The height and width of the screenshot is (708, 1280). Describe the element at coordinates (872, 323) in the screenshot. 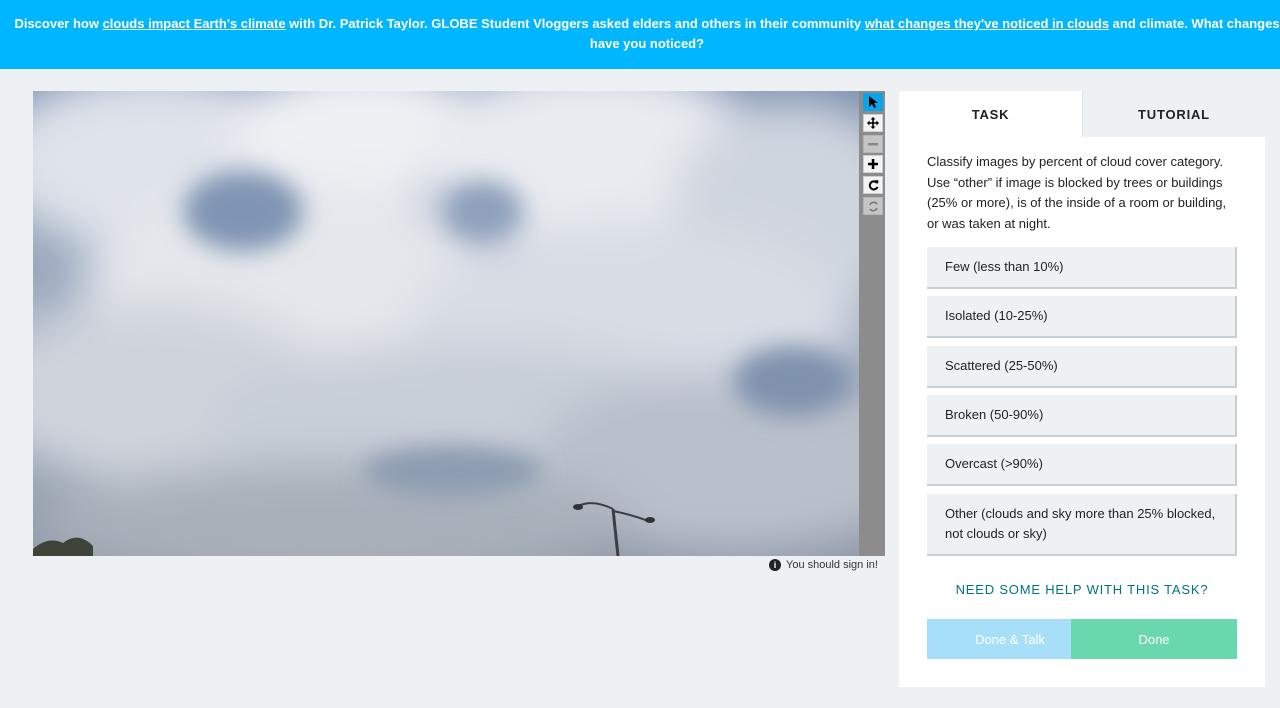

I see `viewer-toolbar` at that location.